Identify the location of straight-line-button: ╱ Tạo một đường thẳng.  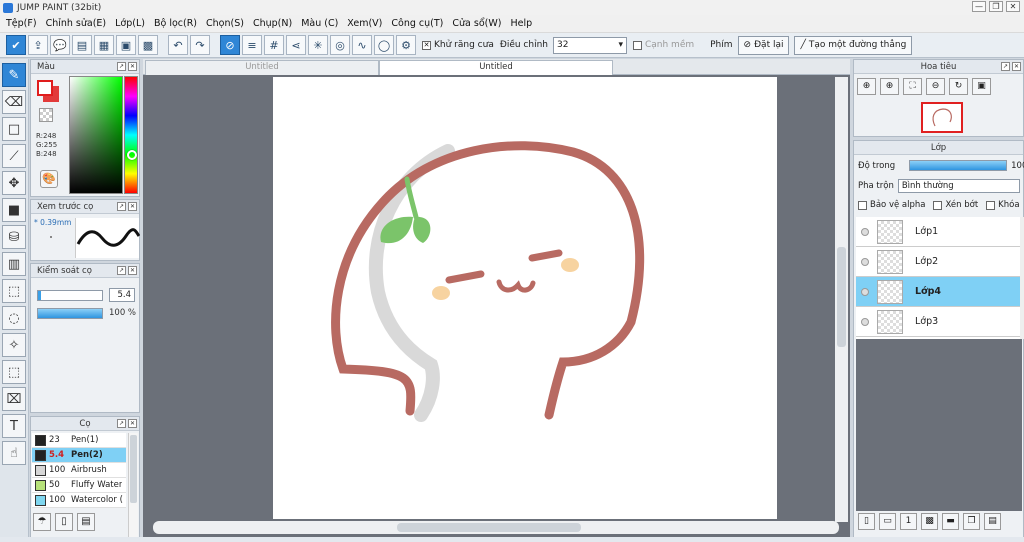
(853, 45).